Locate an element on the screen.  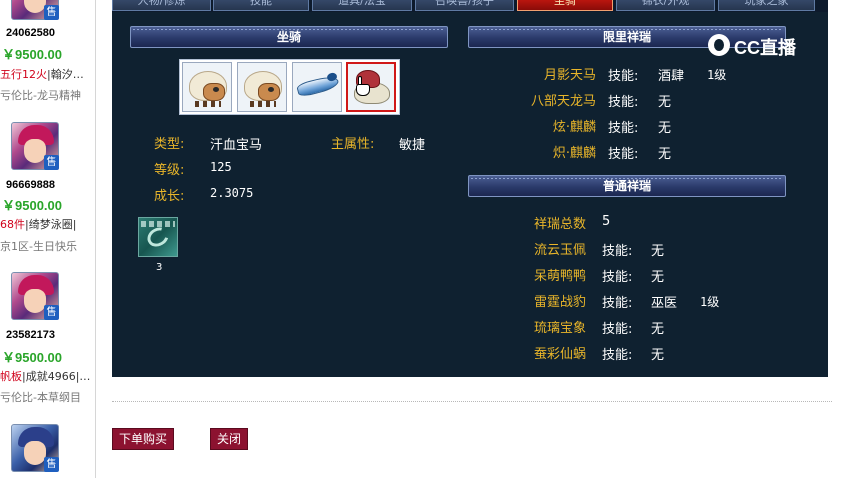
tab-mounts: 坐骑 is located at coordinates (565, 5).